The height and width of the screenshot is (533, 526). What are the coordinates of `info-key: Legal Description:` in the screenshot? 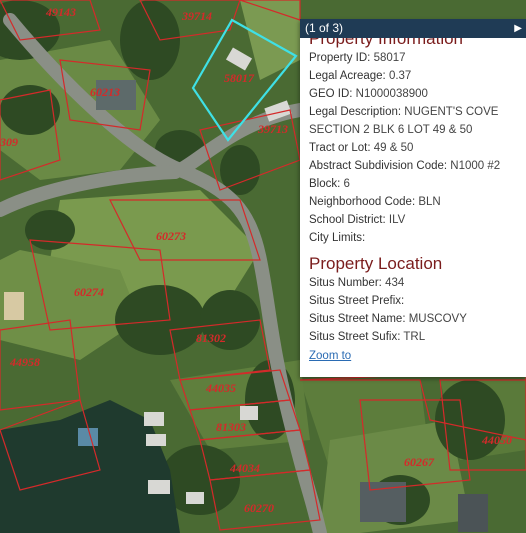 It's located at (355, 112).